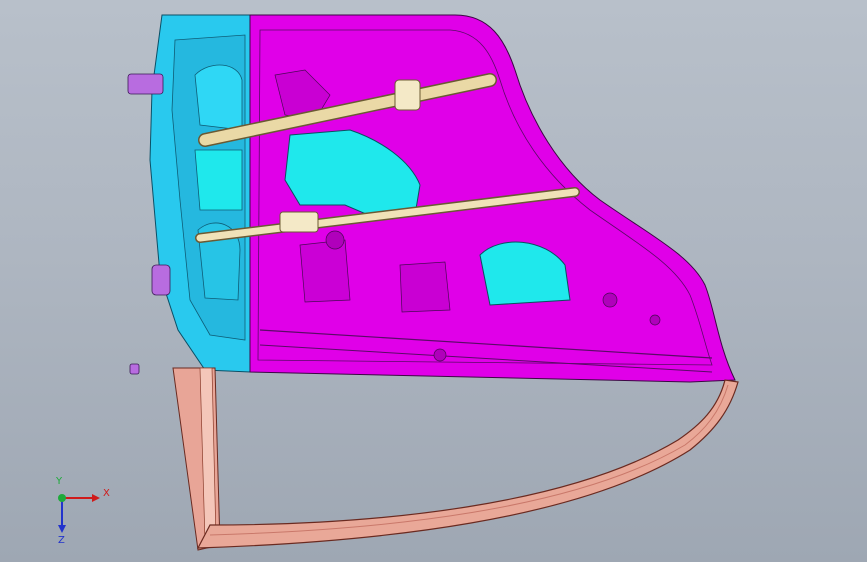 The image size is (867, 562). What do you see at coordinates (82, 511) in the screenshot?
I see `coordinate-triad-icon: X Y Z` at bounding box center [82, 511].